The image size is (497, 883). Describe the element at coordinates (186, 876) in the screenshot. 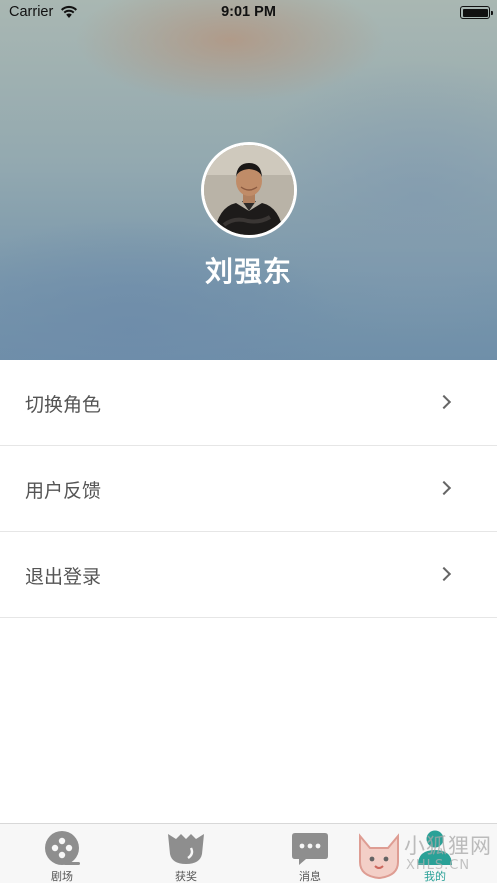

I see `tab-label: 获奖` at that location.